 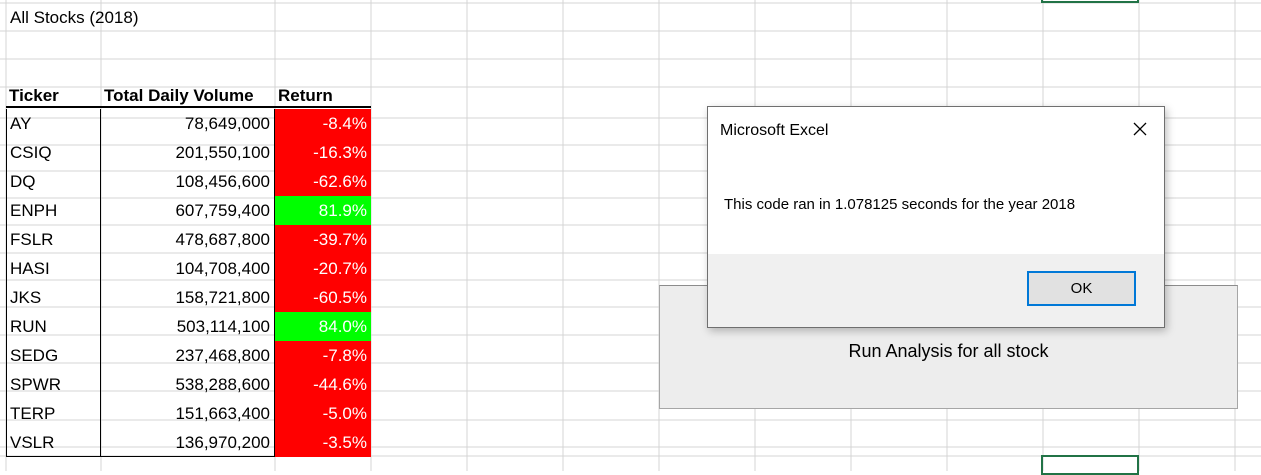 What do you see at coordinates (323, 96) in the screenshot?
I see `header-return: Return` at bounding box center [323, 96].